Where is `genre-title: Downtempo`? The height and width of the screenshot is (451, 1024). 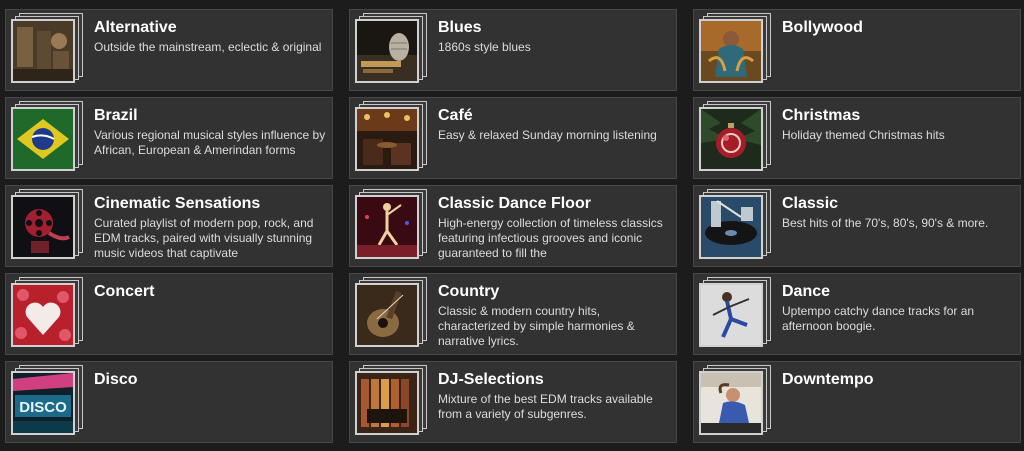
genre-title: Downtempo is located at coordinates (828, 379).